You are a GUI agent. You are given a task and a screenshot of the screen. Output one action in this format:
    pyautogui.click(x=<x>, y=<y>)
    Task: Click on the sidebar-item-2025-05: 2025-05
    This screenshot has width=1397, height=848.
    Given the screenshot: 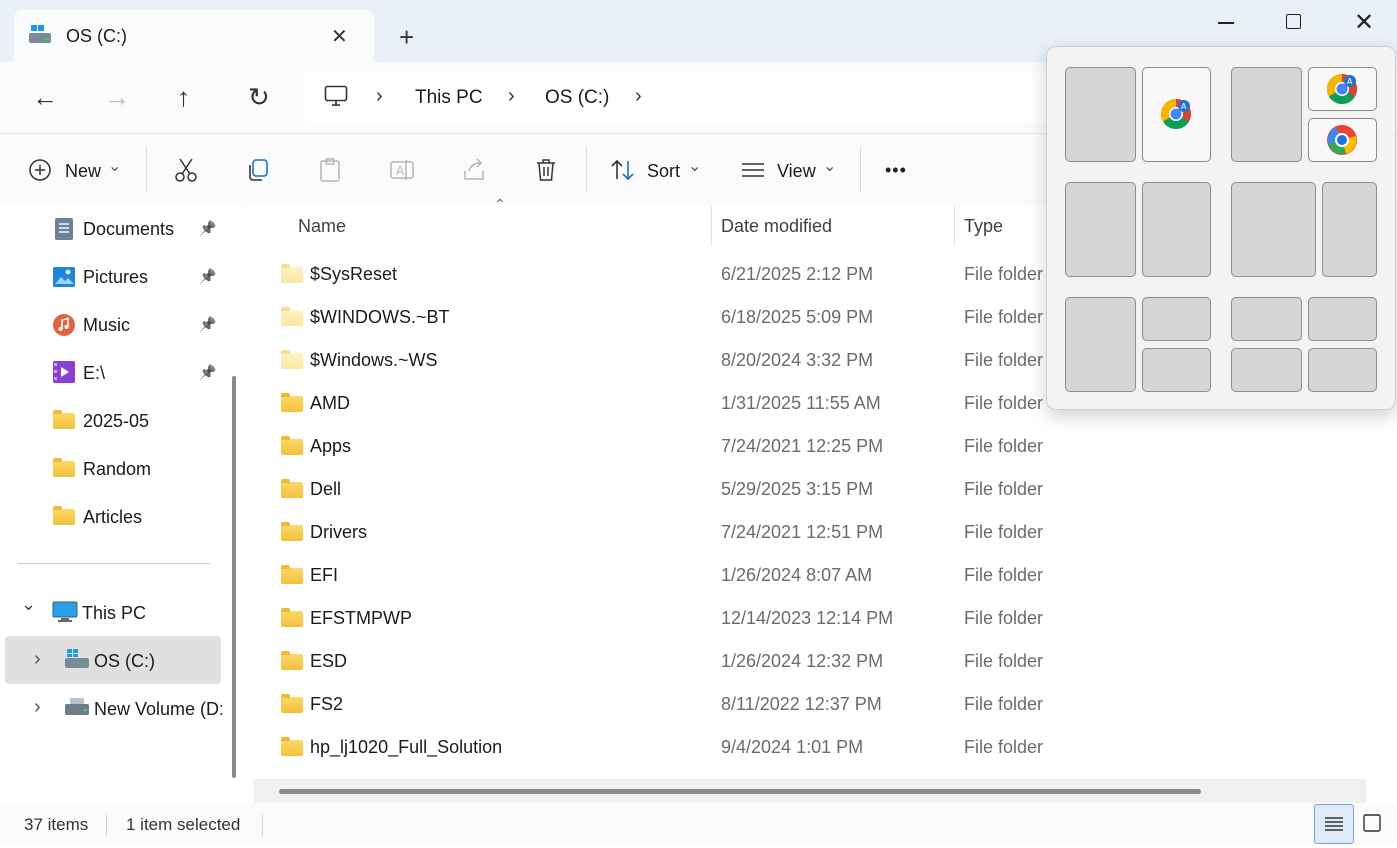 What is the action you would take?
    pyautogui.click(x=116, y=421)
    